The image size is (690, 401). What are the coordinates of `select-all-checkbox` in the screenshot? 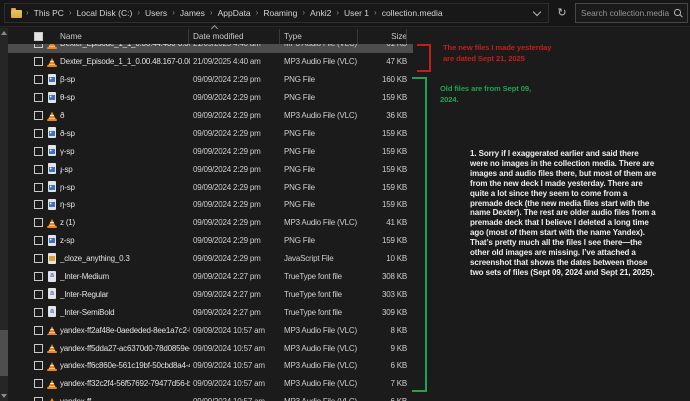 It's located at (38, 36).